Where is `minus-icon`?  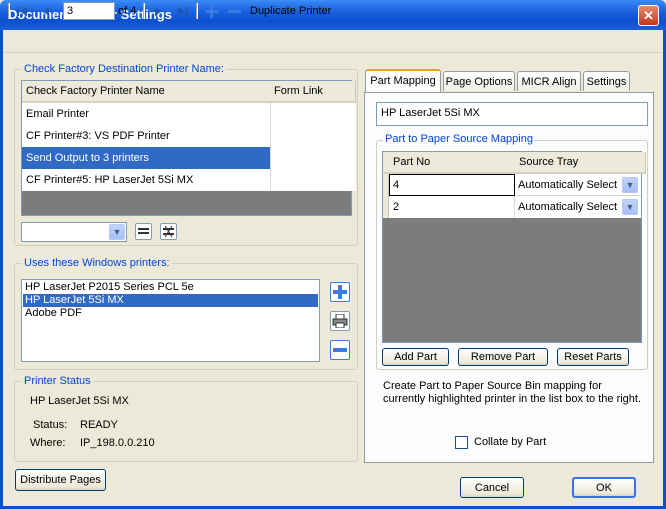 minus-icon is located at coordinates (340, 350).